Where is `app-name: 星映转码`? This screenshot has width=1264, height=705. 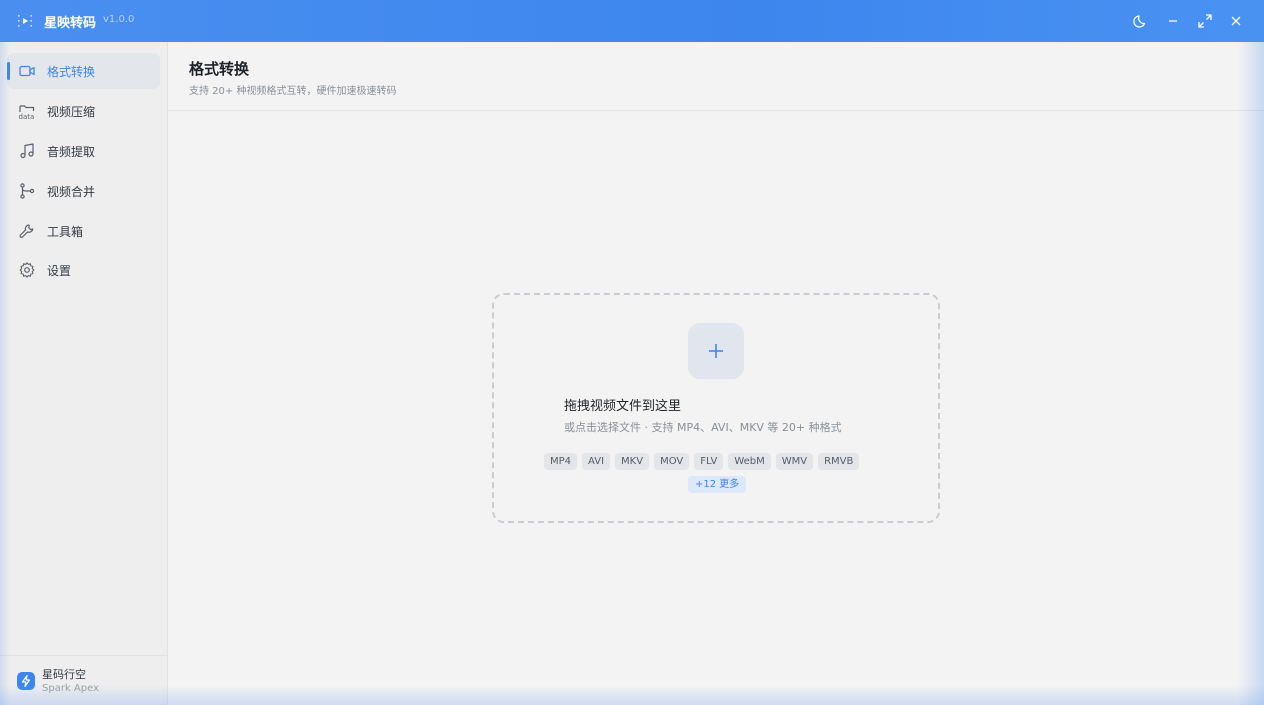 app-name: 星映转码 is located at coordinates (70, 23).